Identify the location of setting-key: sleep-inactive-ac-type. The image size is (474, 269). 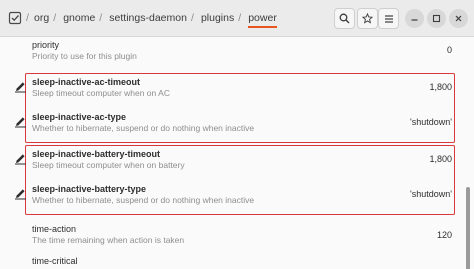
(79, 117).